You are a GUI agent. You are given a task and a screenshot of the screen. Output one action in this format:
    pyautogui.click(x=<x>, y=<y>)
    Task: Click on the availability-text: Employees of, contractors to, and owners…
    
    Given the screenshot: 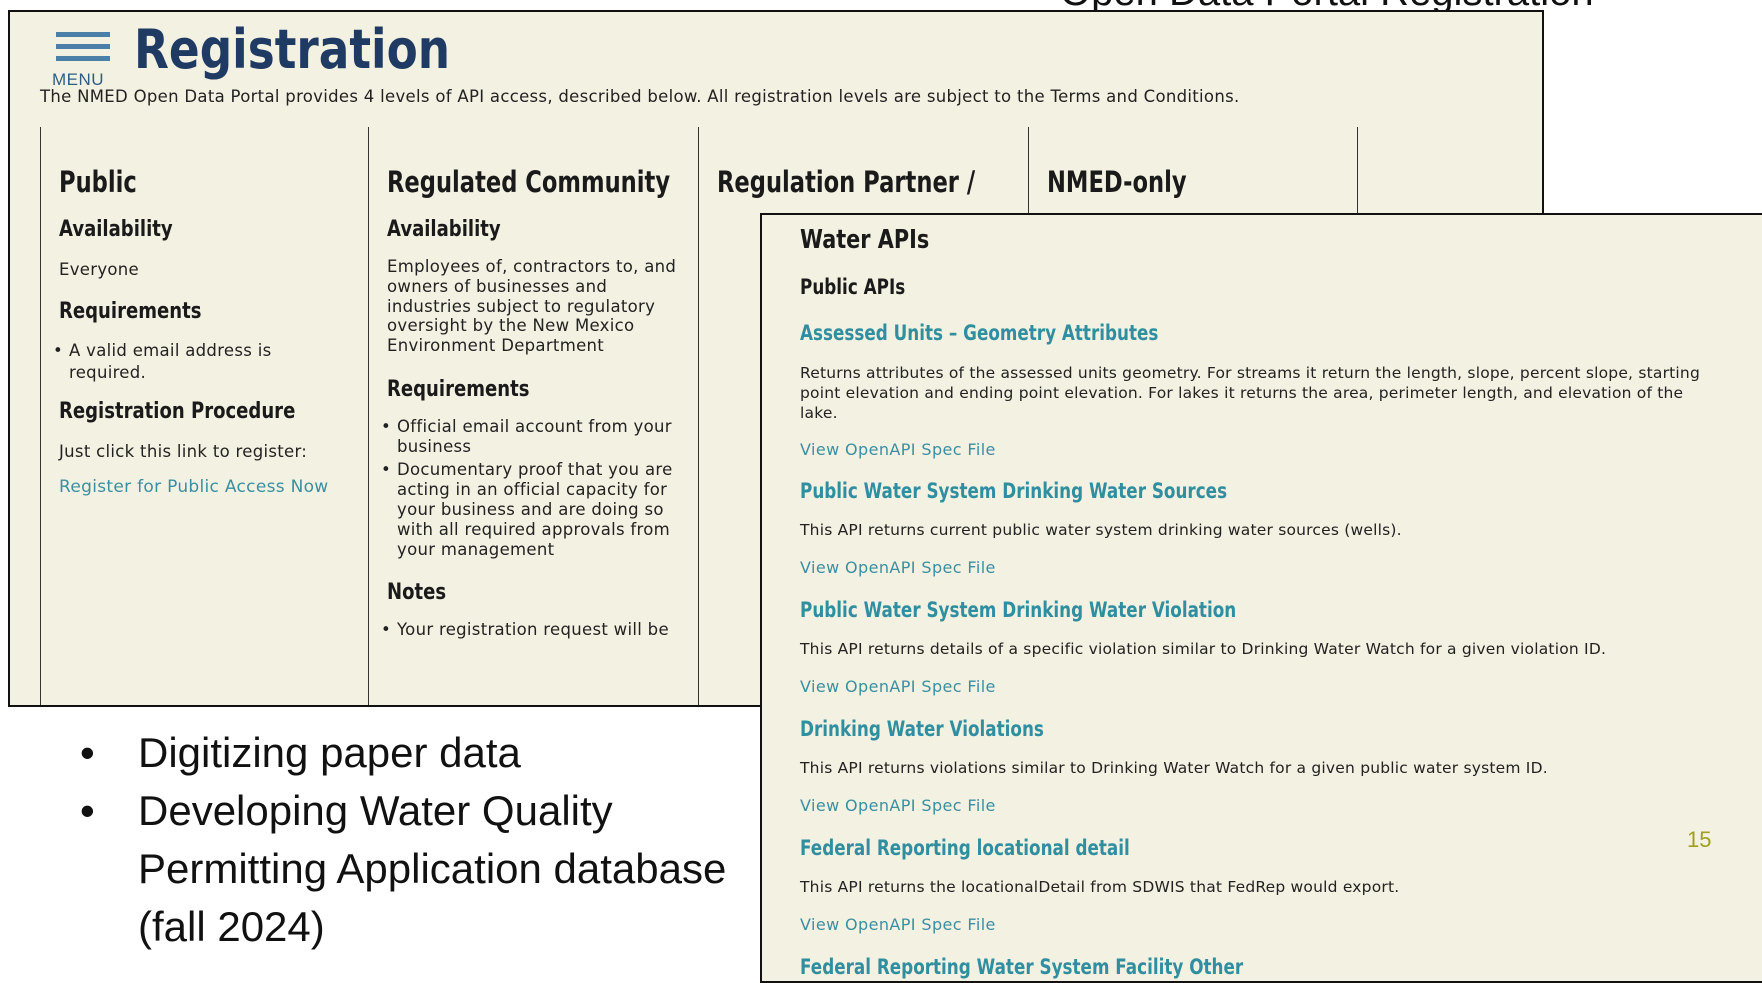 What is the action you would take?
    pyautogui.click(x=532, y=306)
    